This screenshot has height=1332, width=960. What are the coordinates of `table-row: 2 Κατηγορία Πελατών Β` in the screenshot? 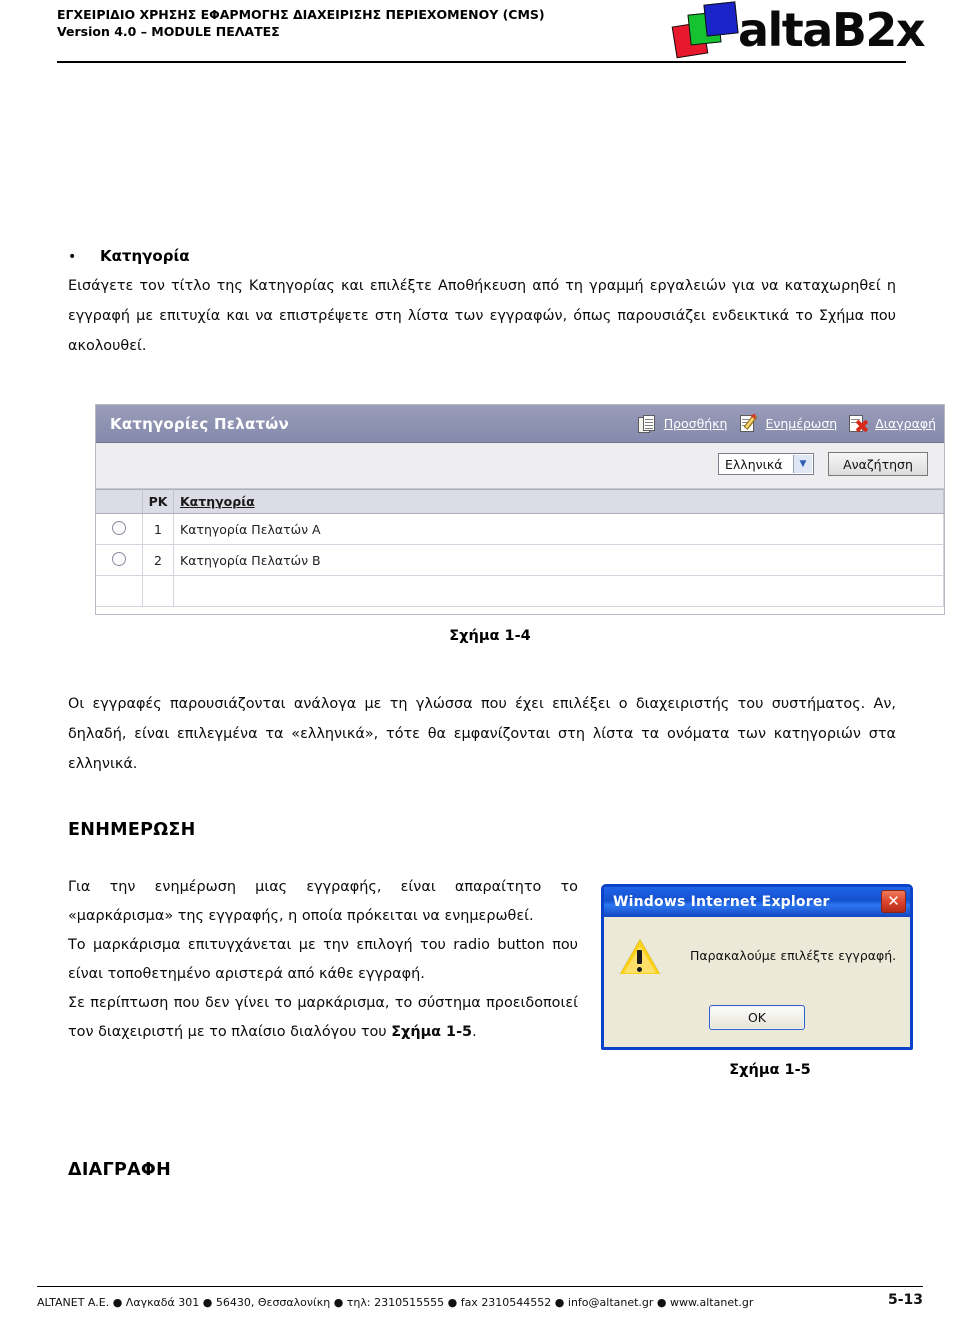 It's located at (520, 560).